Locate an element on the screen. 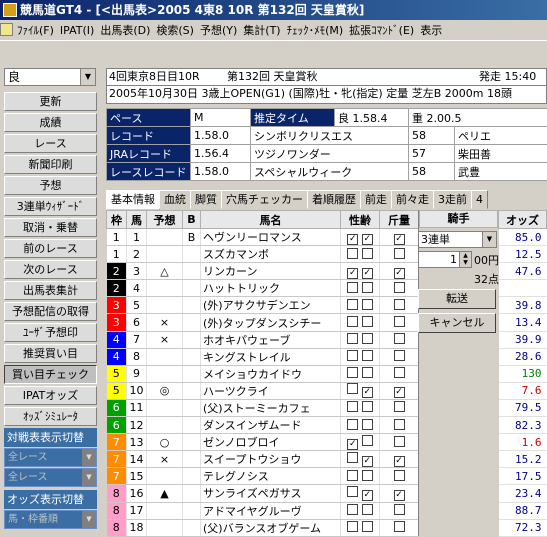 Image resolution: width=547 pixels, height=537 pixels. prediction-mark: ◎ is located at coordinates (164, 391).